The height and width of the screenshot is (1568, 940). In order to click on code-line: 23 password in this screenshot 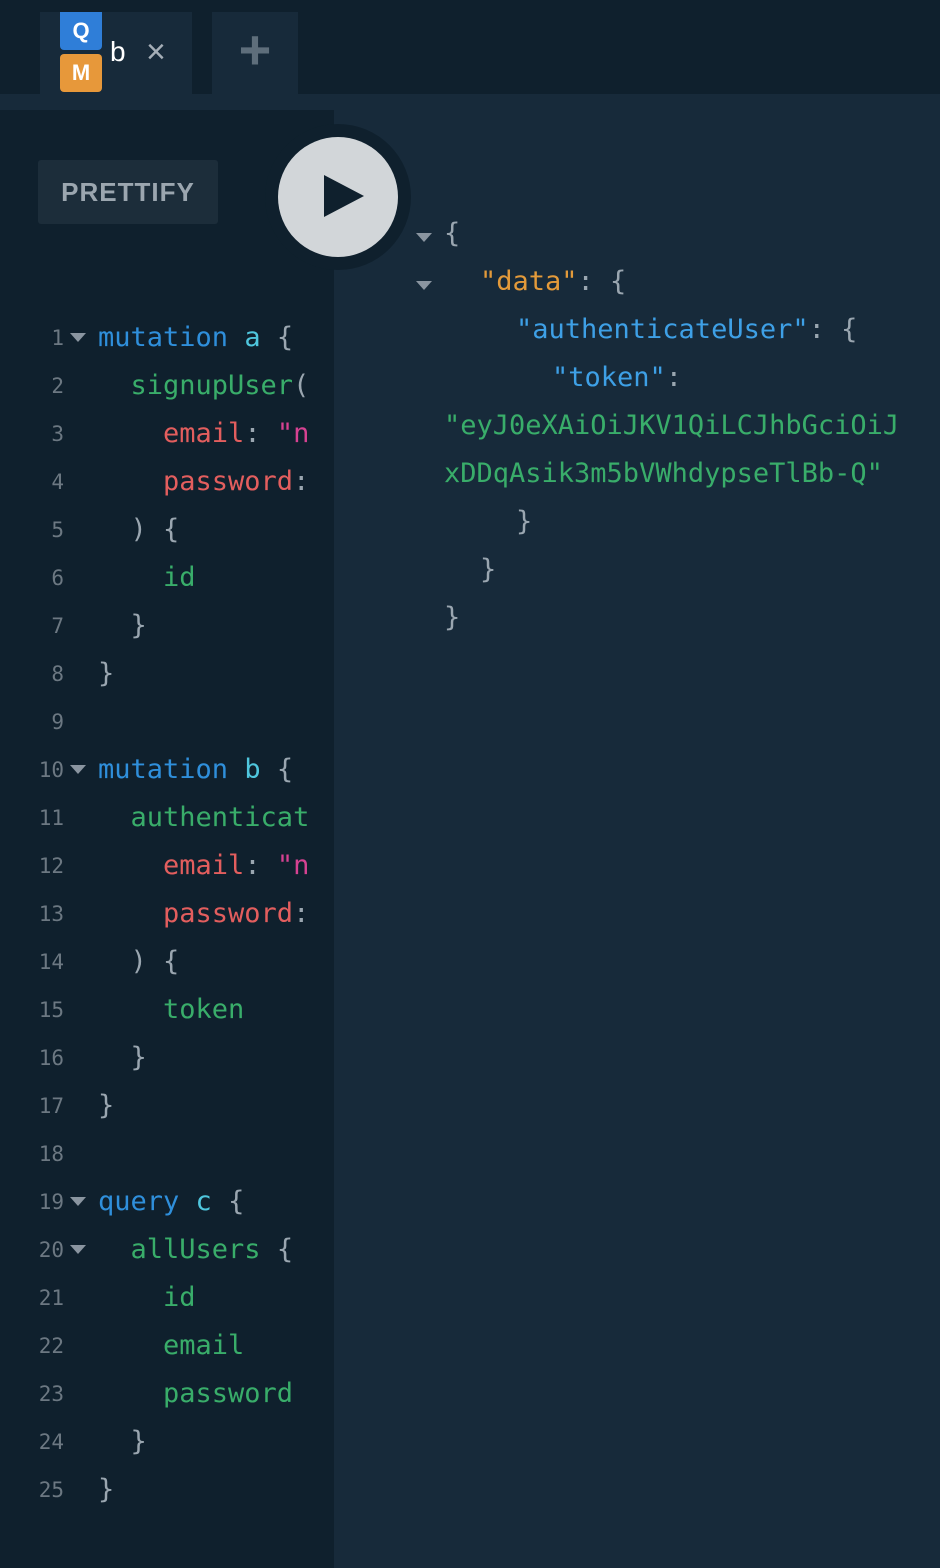, I will do `click(167, 1394)`.